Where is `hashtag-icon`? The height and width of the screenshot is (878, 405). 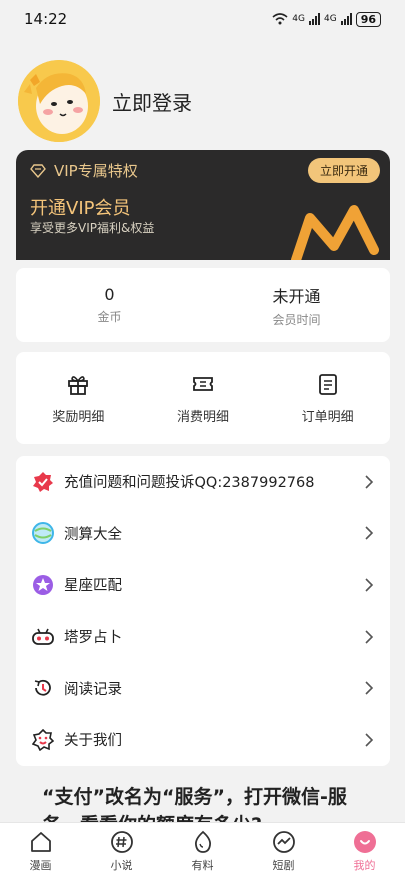
hashtag-icon is located at coordinates (121, 841).